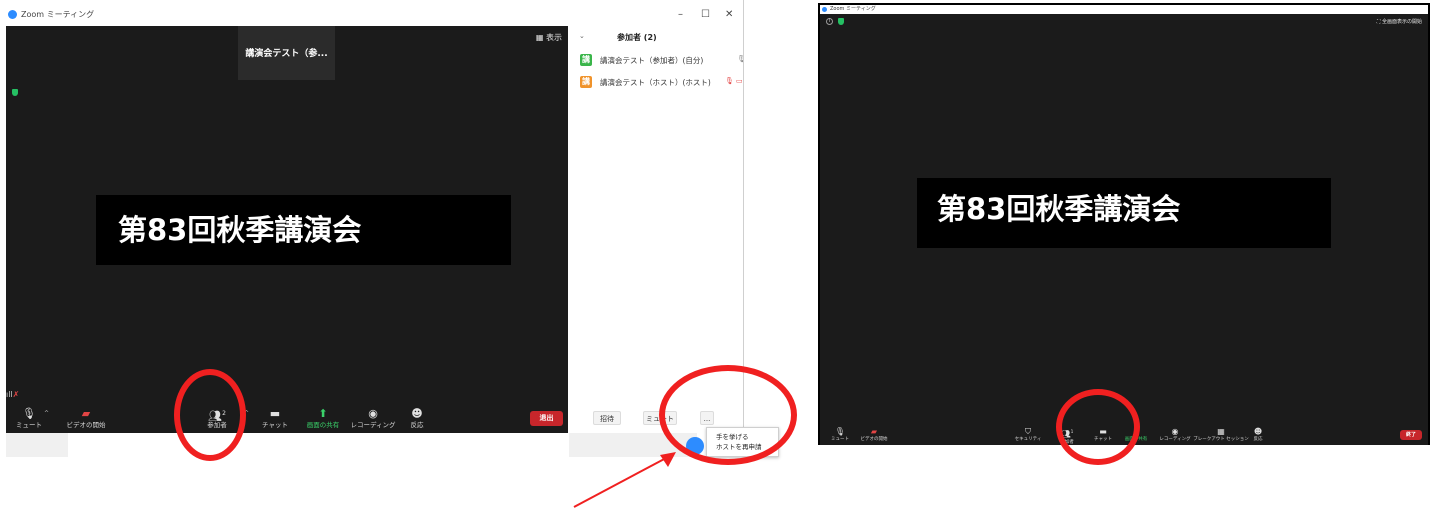 This screenshot has width=1434, height=508. I want to click on collapse-chevron-icon: ⌄, so click(582, 36).